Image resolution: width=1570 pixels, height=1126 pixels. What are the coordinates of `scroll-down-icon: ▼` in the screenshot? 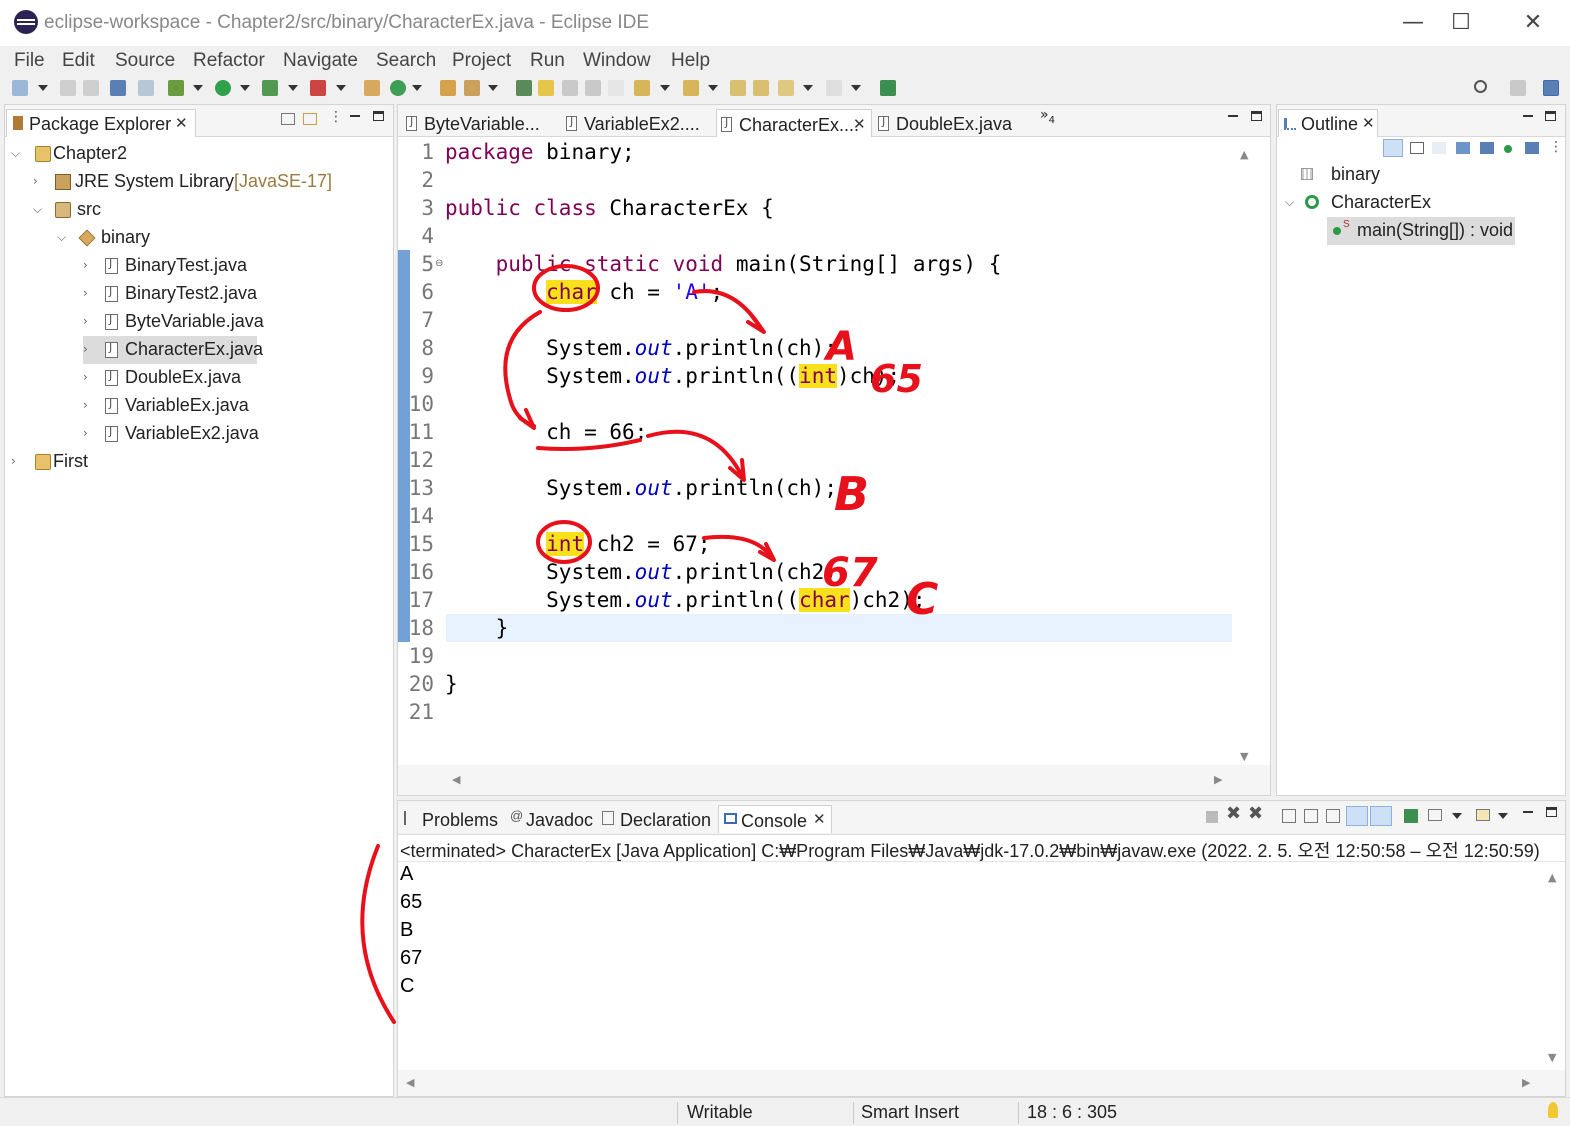 It's located at (1552, 1057).